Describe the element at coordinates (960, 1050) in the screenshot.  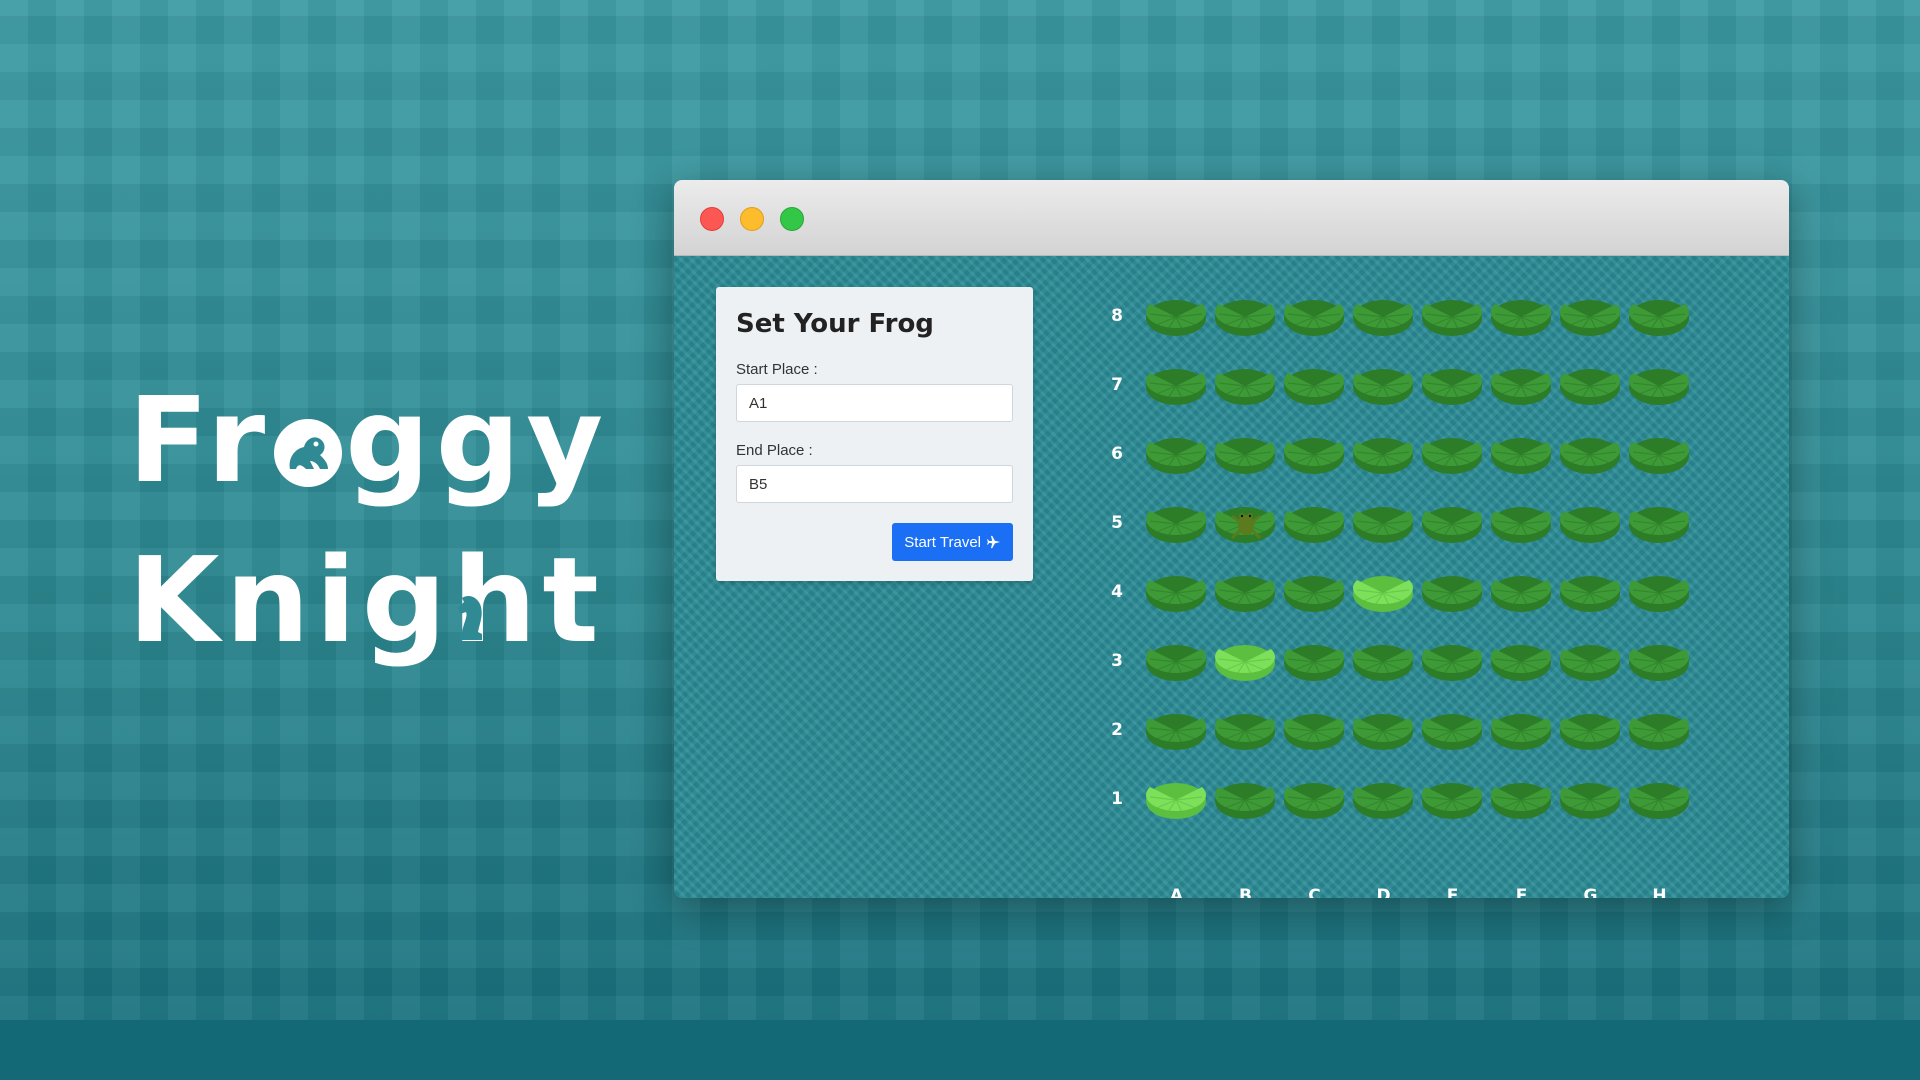
I see `background-bottom-band` at that location.